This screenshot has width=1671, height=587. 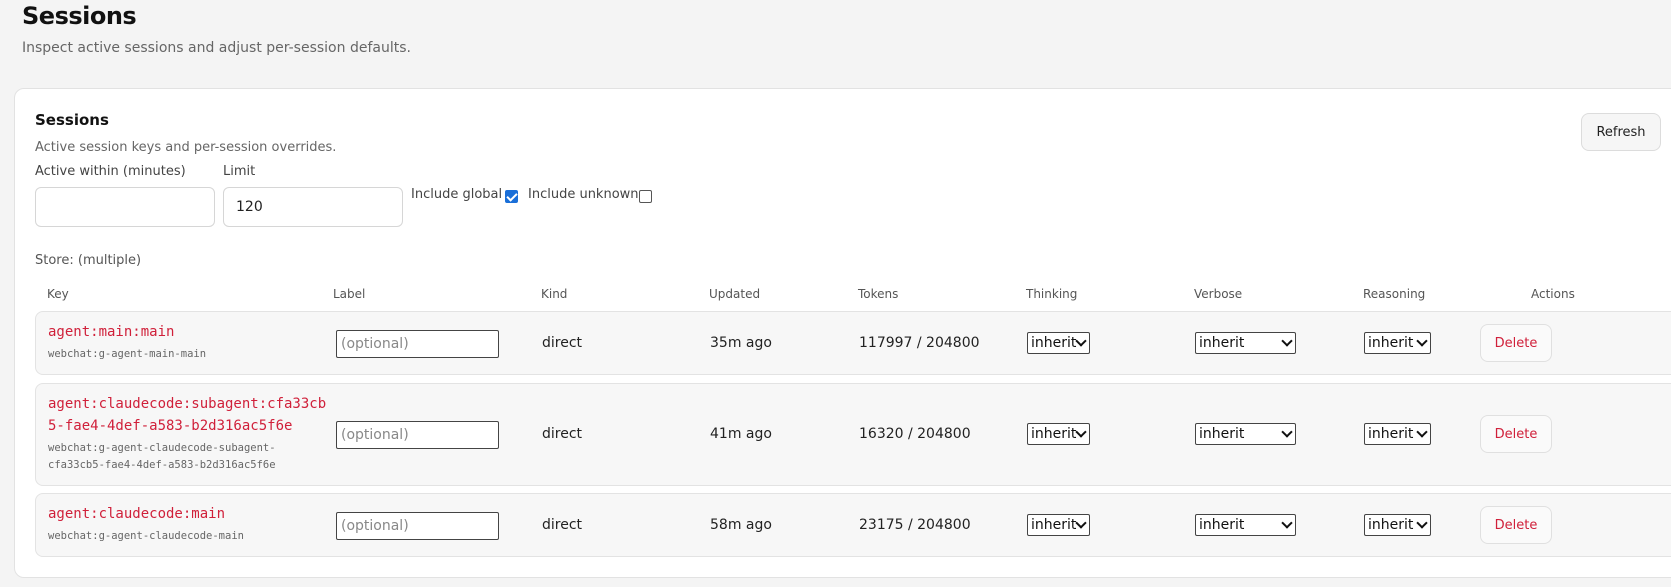 I want to click on column-header-verbose: Verbose, so click(x=1218, y=294).